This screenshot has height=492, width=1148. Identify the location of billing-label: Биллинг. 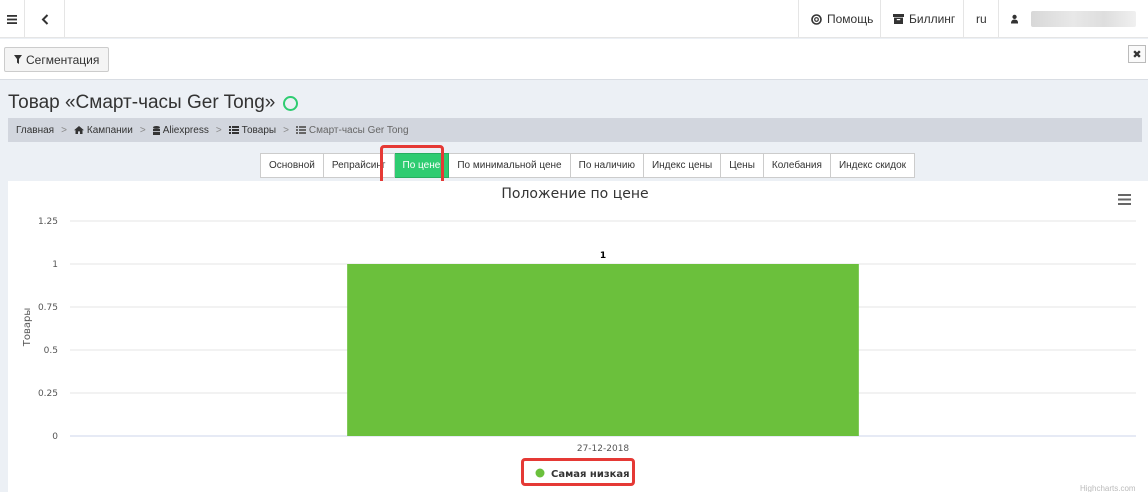
(932, 19).